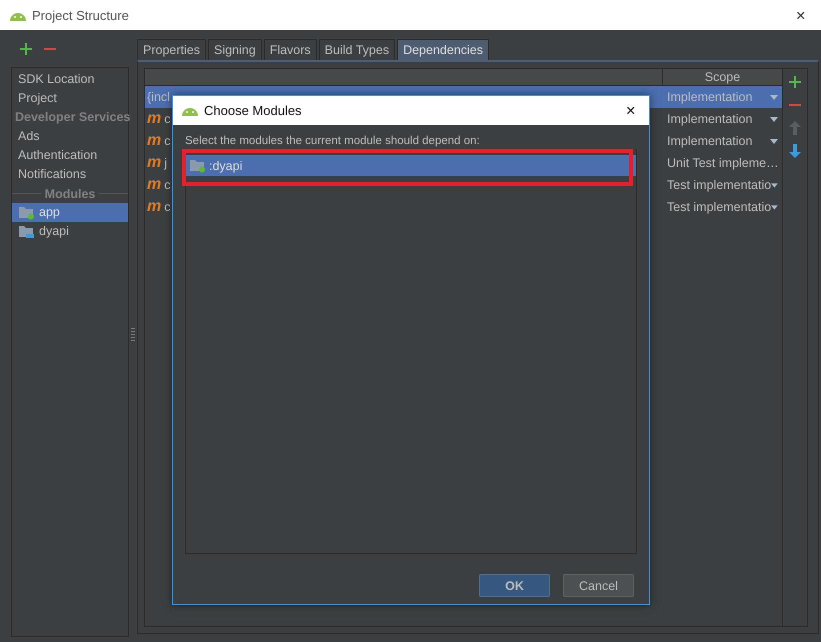 This screenshot has height=642, width=821. I want to click on section-header: Developer Services, so click(71, 117).